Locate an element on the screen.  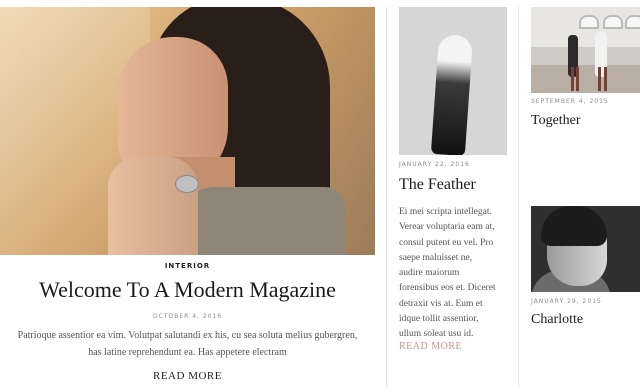
excerpt-line: detraxit vis at. Eum et is located at coordinates (441, 303).